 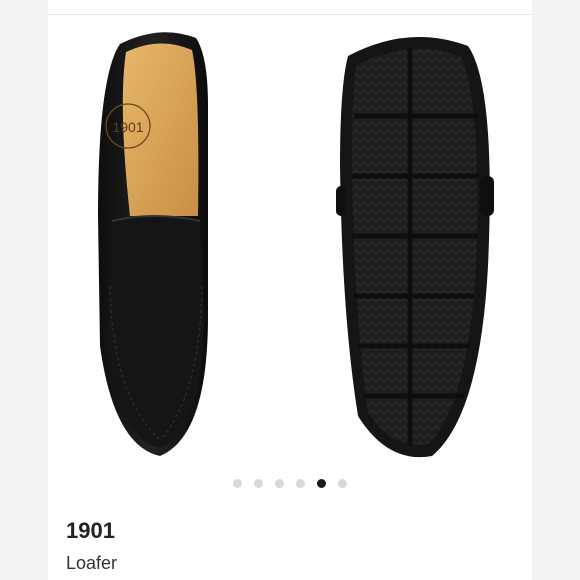 I want to click on product-title: Loafer, so click(x=92, y=563).